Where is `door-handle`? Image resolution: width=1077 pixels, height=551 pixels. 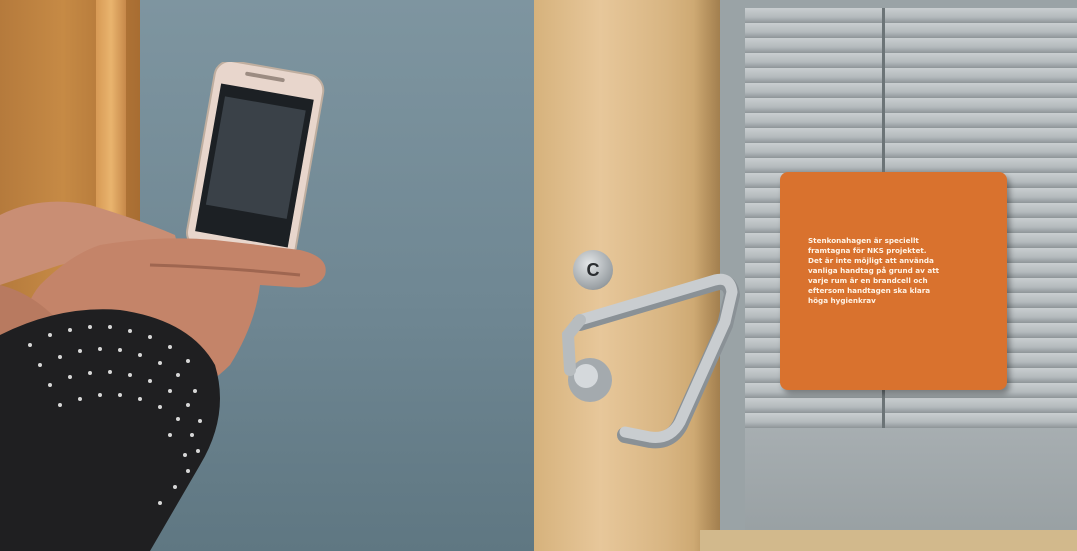
door-handle is located at coordinates (650, 361).